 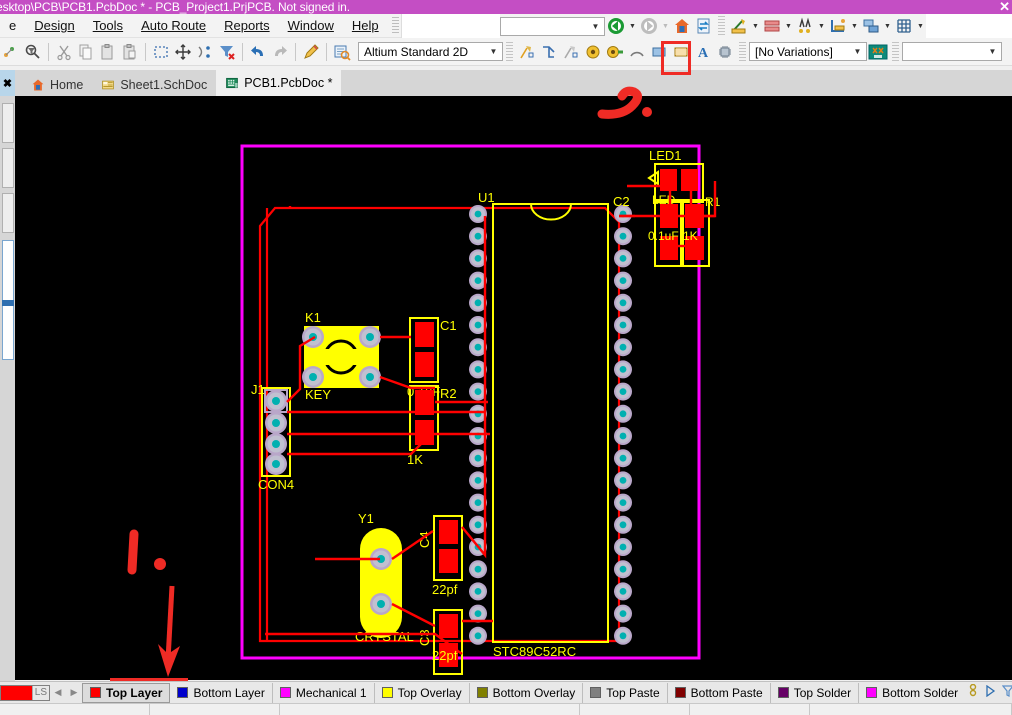 I want to click on pencil-icon, so click(x=311, y=52).